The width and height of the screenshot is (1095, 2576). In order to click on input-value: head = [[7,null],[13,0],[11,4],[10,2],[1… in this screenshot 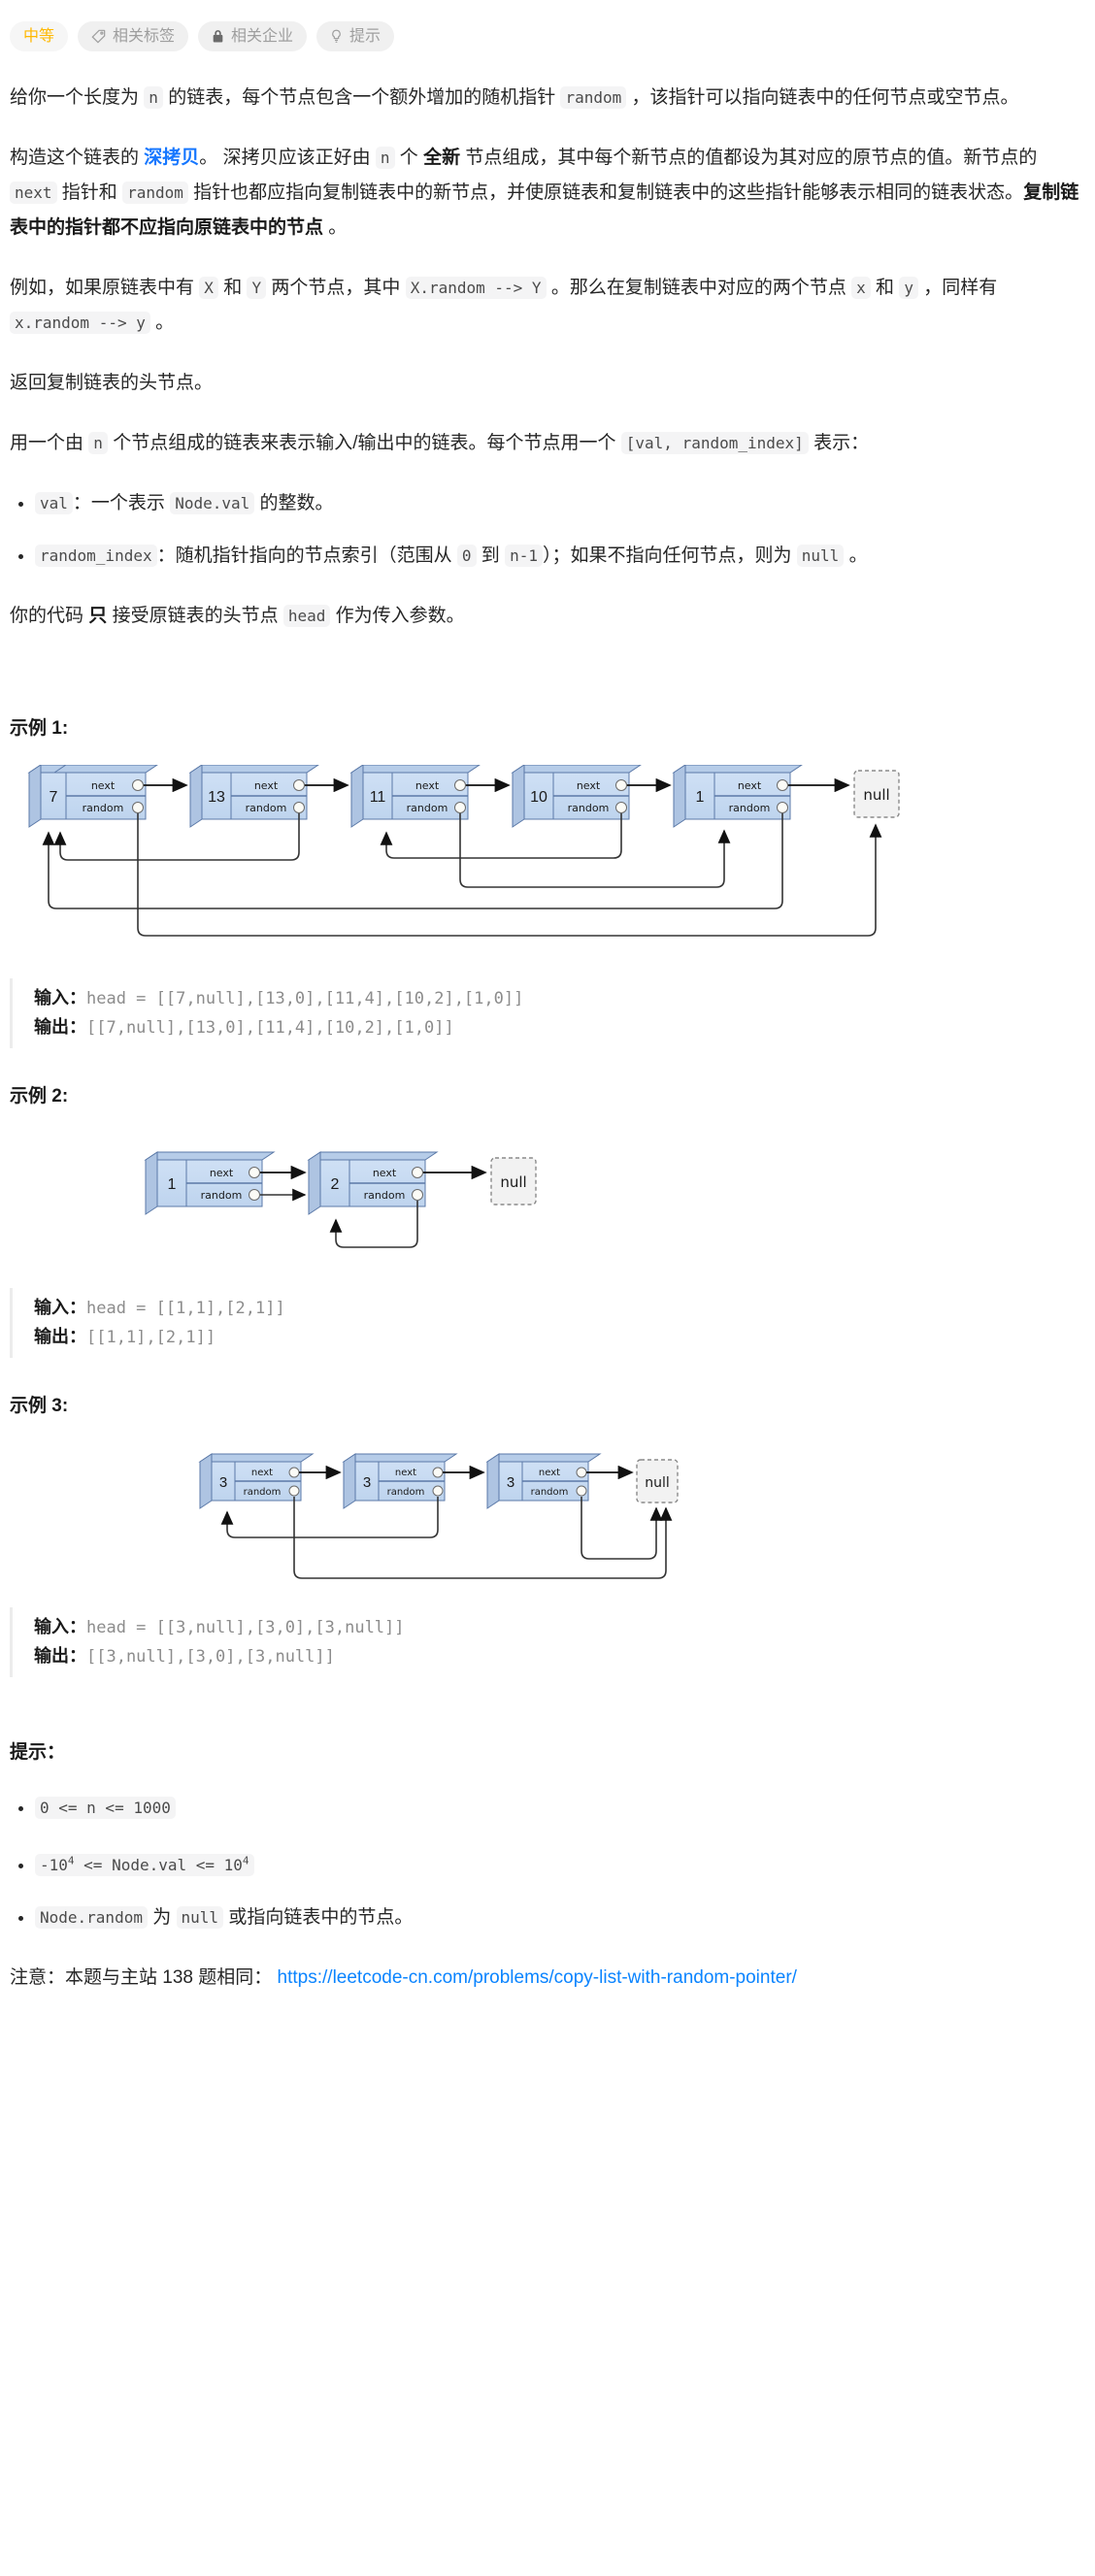, I will do `click(305, 999)`.